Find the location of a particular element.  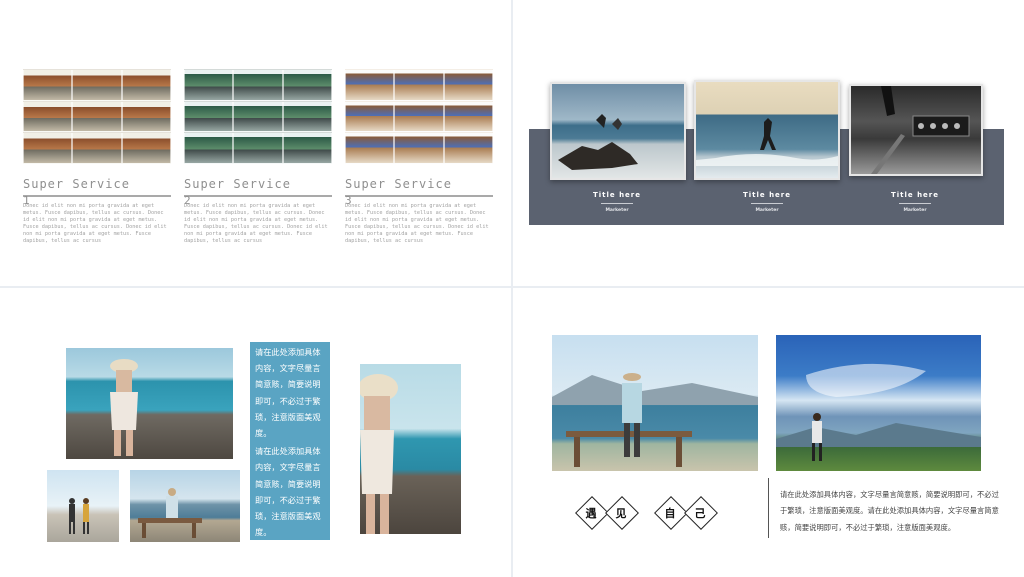

card-title-3: Title here is located at coordinates (915, 195).